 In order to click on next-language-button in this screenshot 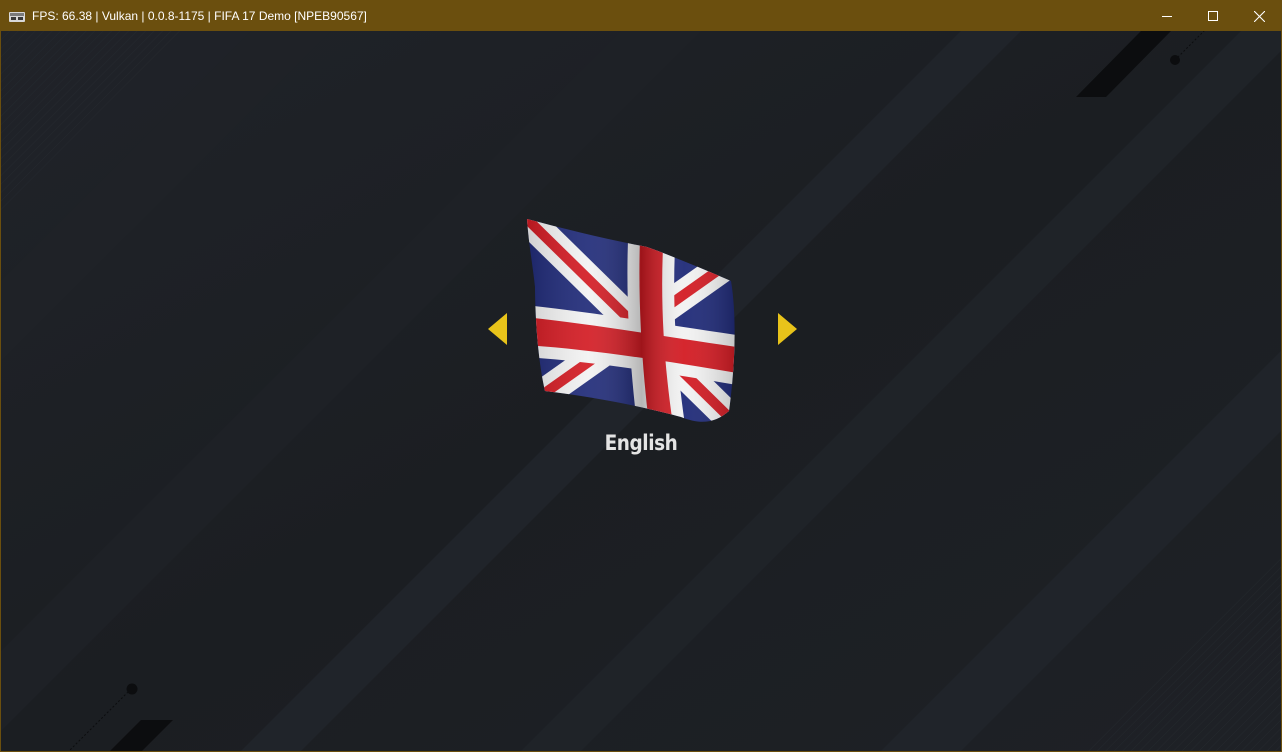, I will do `click(788, 329)`.